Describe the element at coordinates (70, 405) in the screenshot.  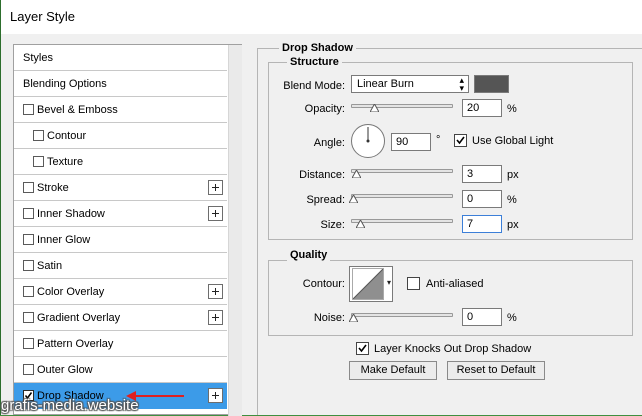
I see `watermark-text: grafis-media.website` at that location.